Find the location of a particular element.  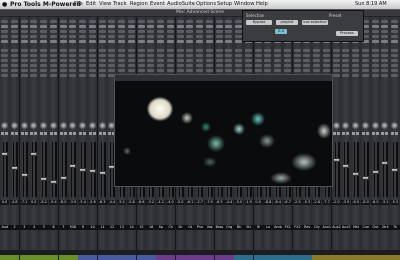

track-name: 2trk is located at coordinates (385, 227).